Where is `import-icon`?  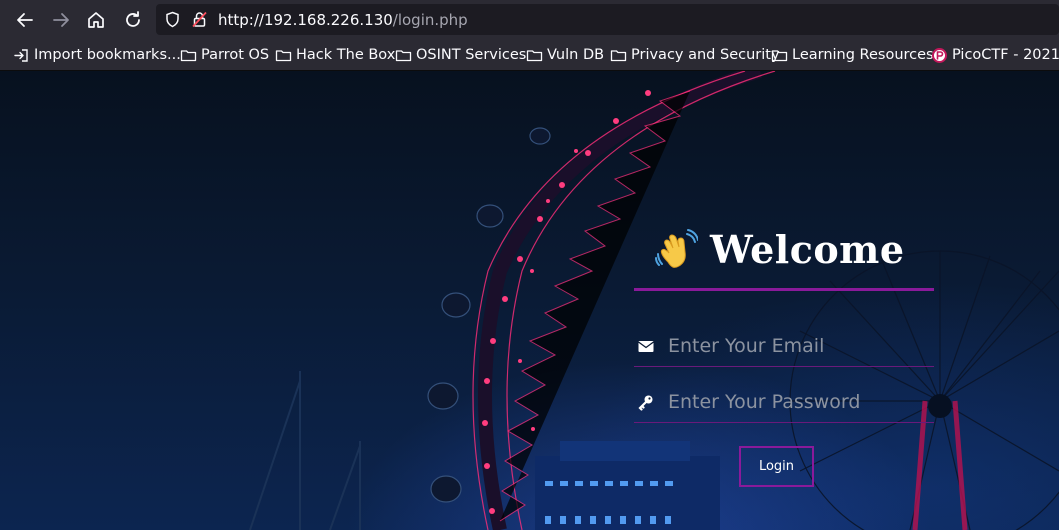 import-icon is located at coordinates (21, 55).